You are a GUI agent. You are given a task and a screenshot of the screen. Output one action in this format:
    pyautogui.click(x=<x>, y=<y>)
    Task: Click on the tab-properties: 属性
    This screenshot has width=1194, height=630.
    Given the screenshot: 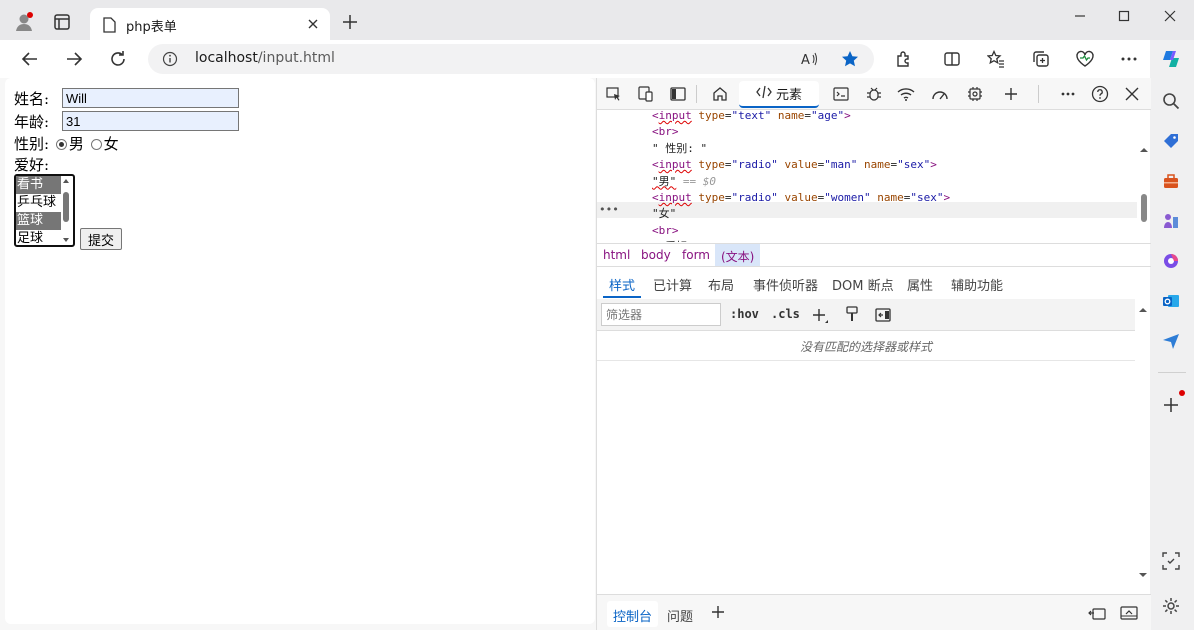 What is the action you would take?
    pyautogui.click(x=920, y=284)
    